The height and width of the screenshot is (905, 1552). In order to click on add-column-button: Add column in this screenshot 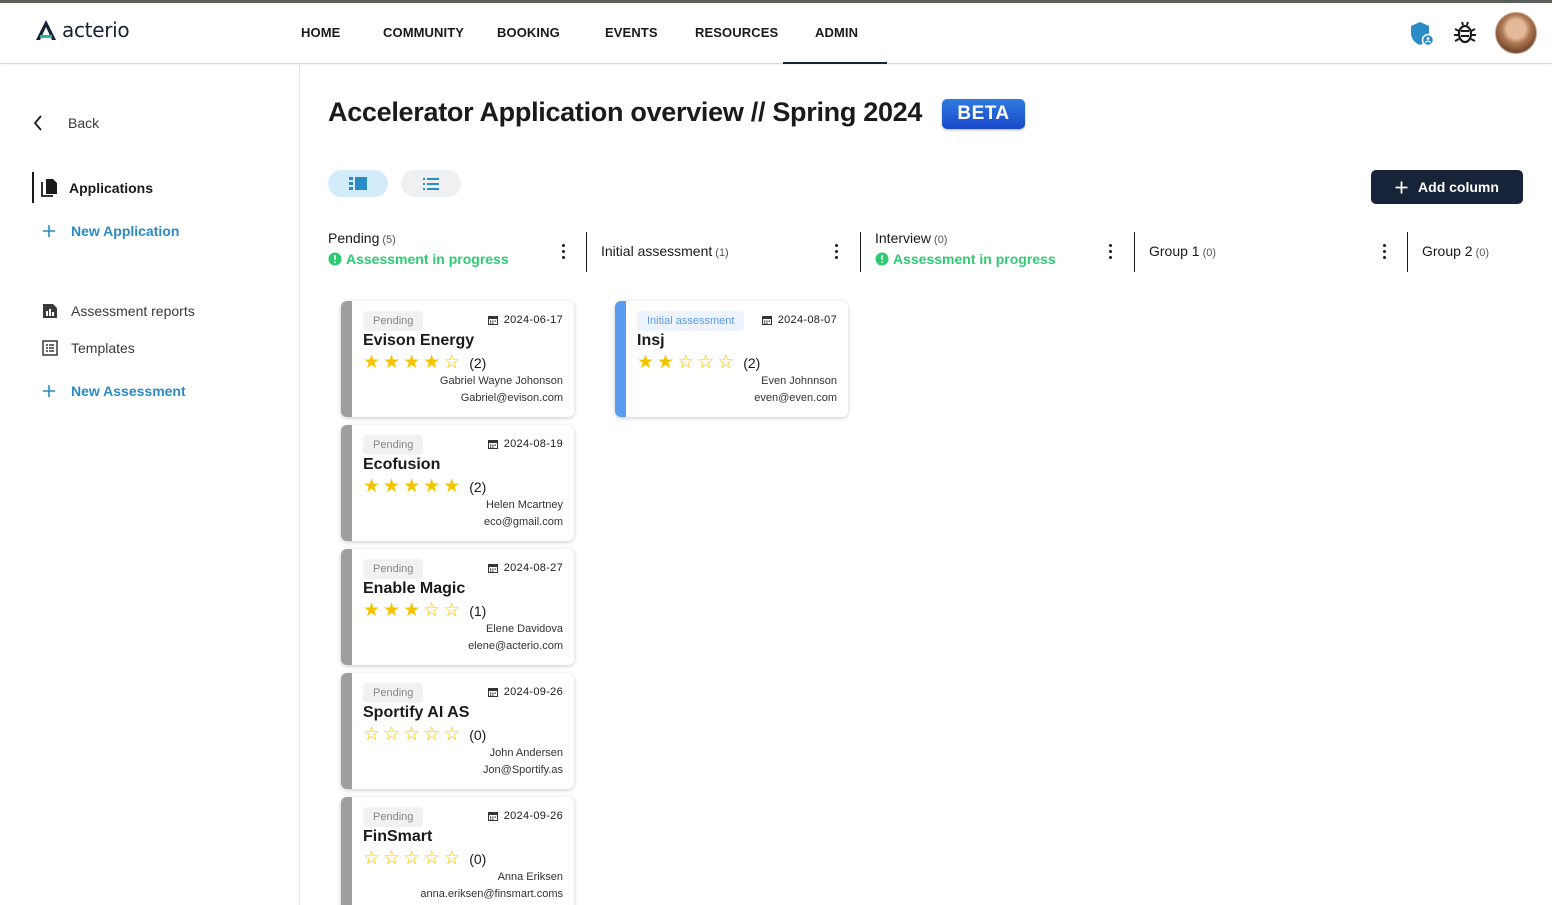, I will do `click(1447, 187)`.